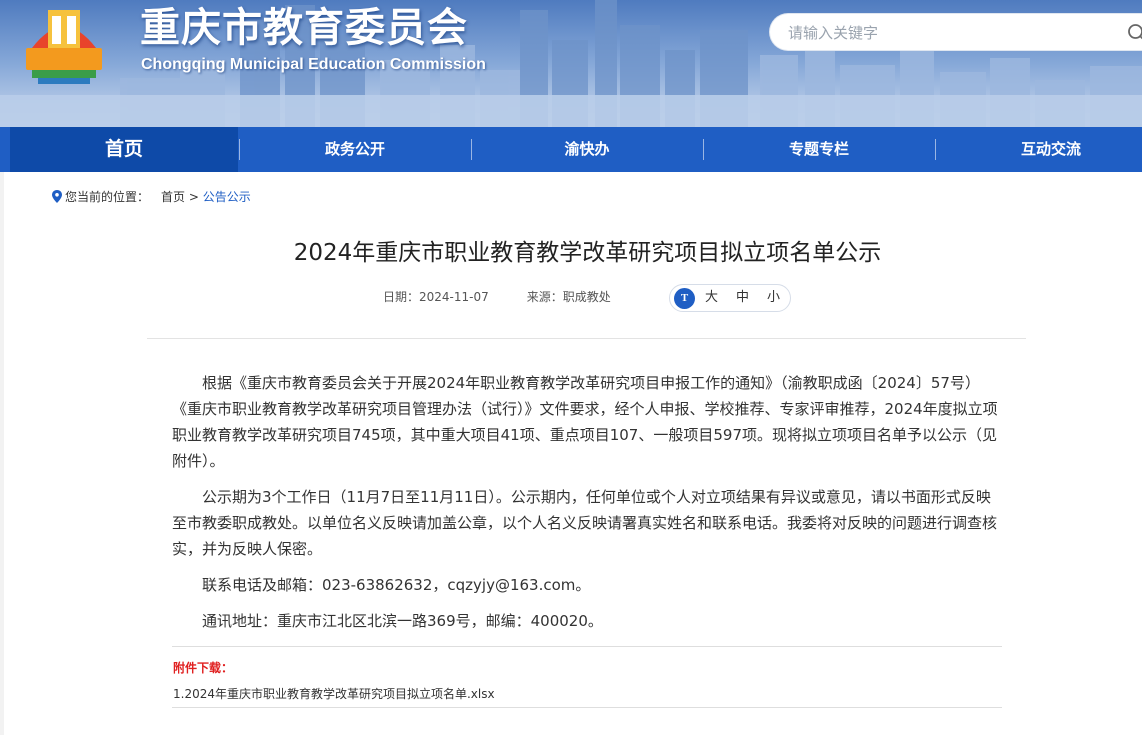 This screenshot has width=1142, height=735. What do you see at coordinates (742, 298) in the screenshot?
I see `font-size-medium-button: 中` at bounding box center [742, 298].